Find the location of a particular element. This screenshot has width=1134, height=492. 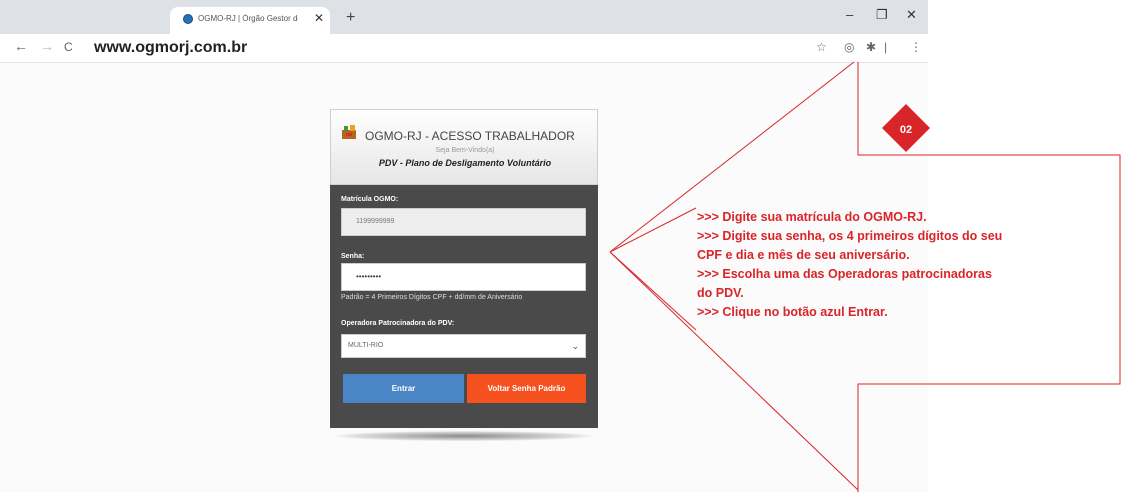

operadora-label: Operadora Patrocinadora do PDV: is located at coordinates (398, 323).